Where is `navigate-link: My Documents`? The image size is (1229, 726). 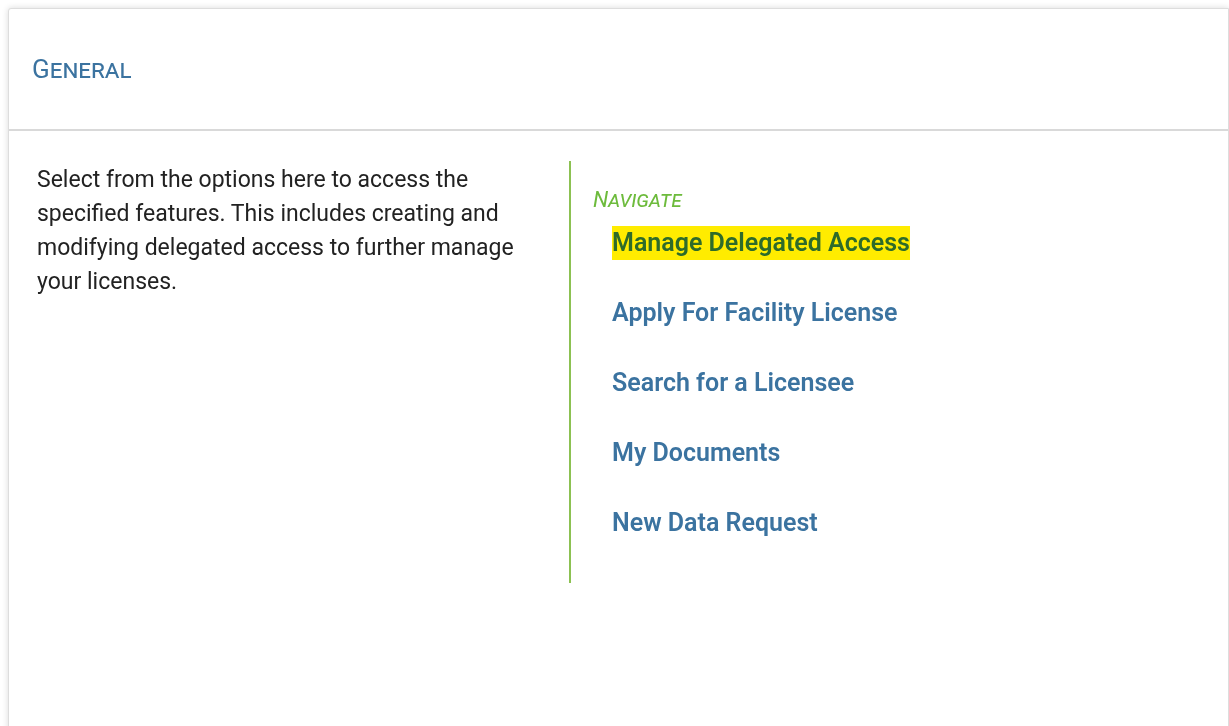 navigate-link: My Documents is located at coordinates (696, 453).